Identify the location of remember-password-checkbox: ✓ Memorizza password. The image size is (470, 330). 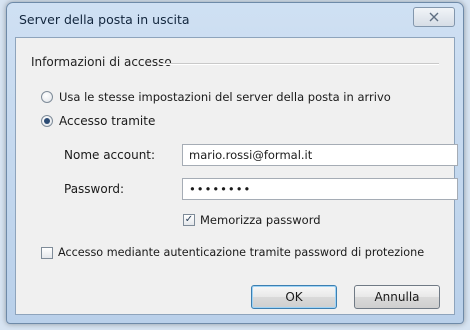
(252, 220).